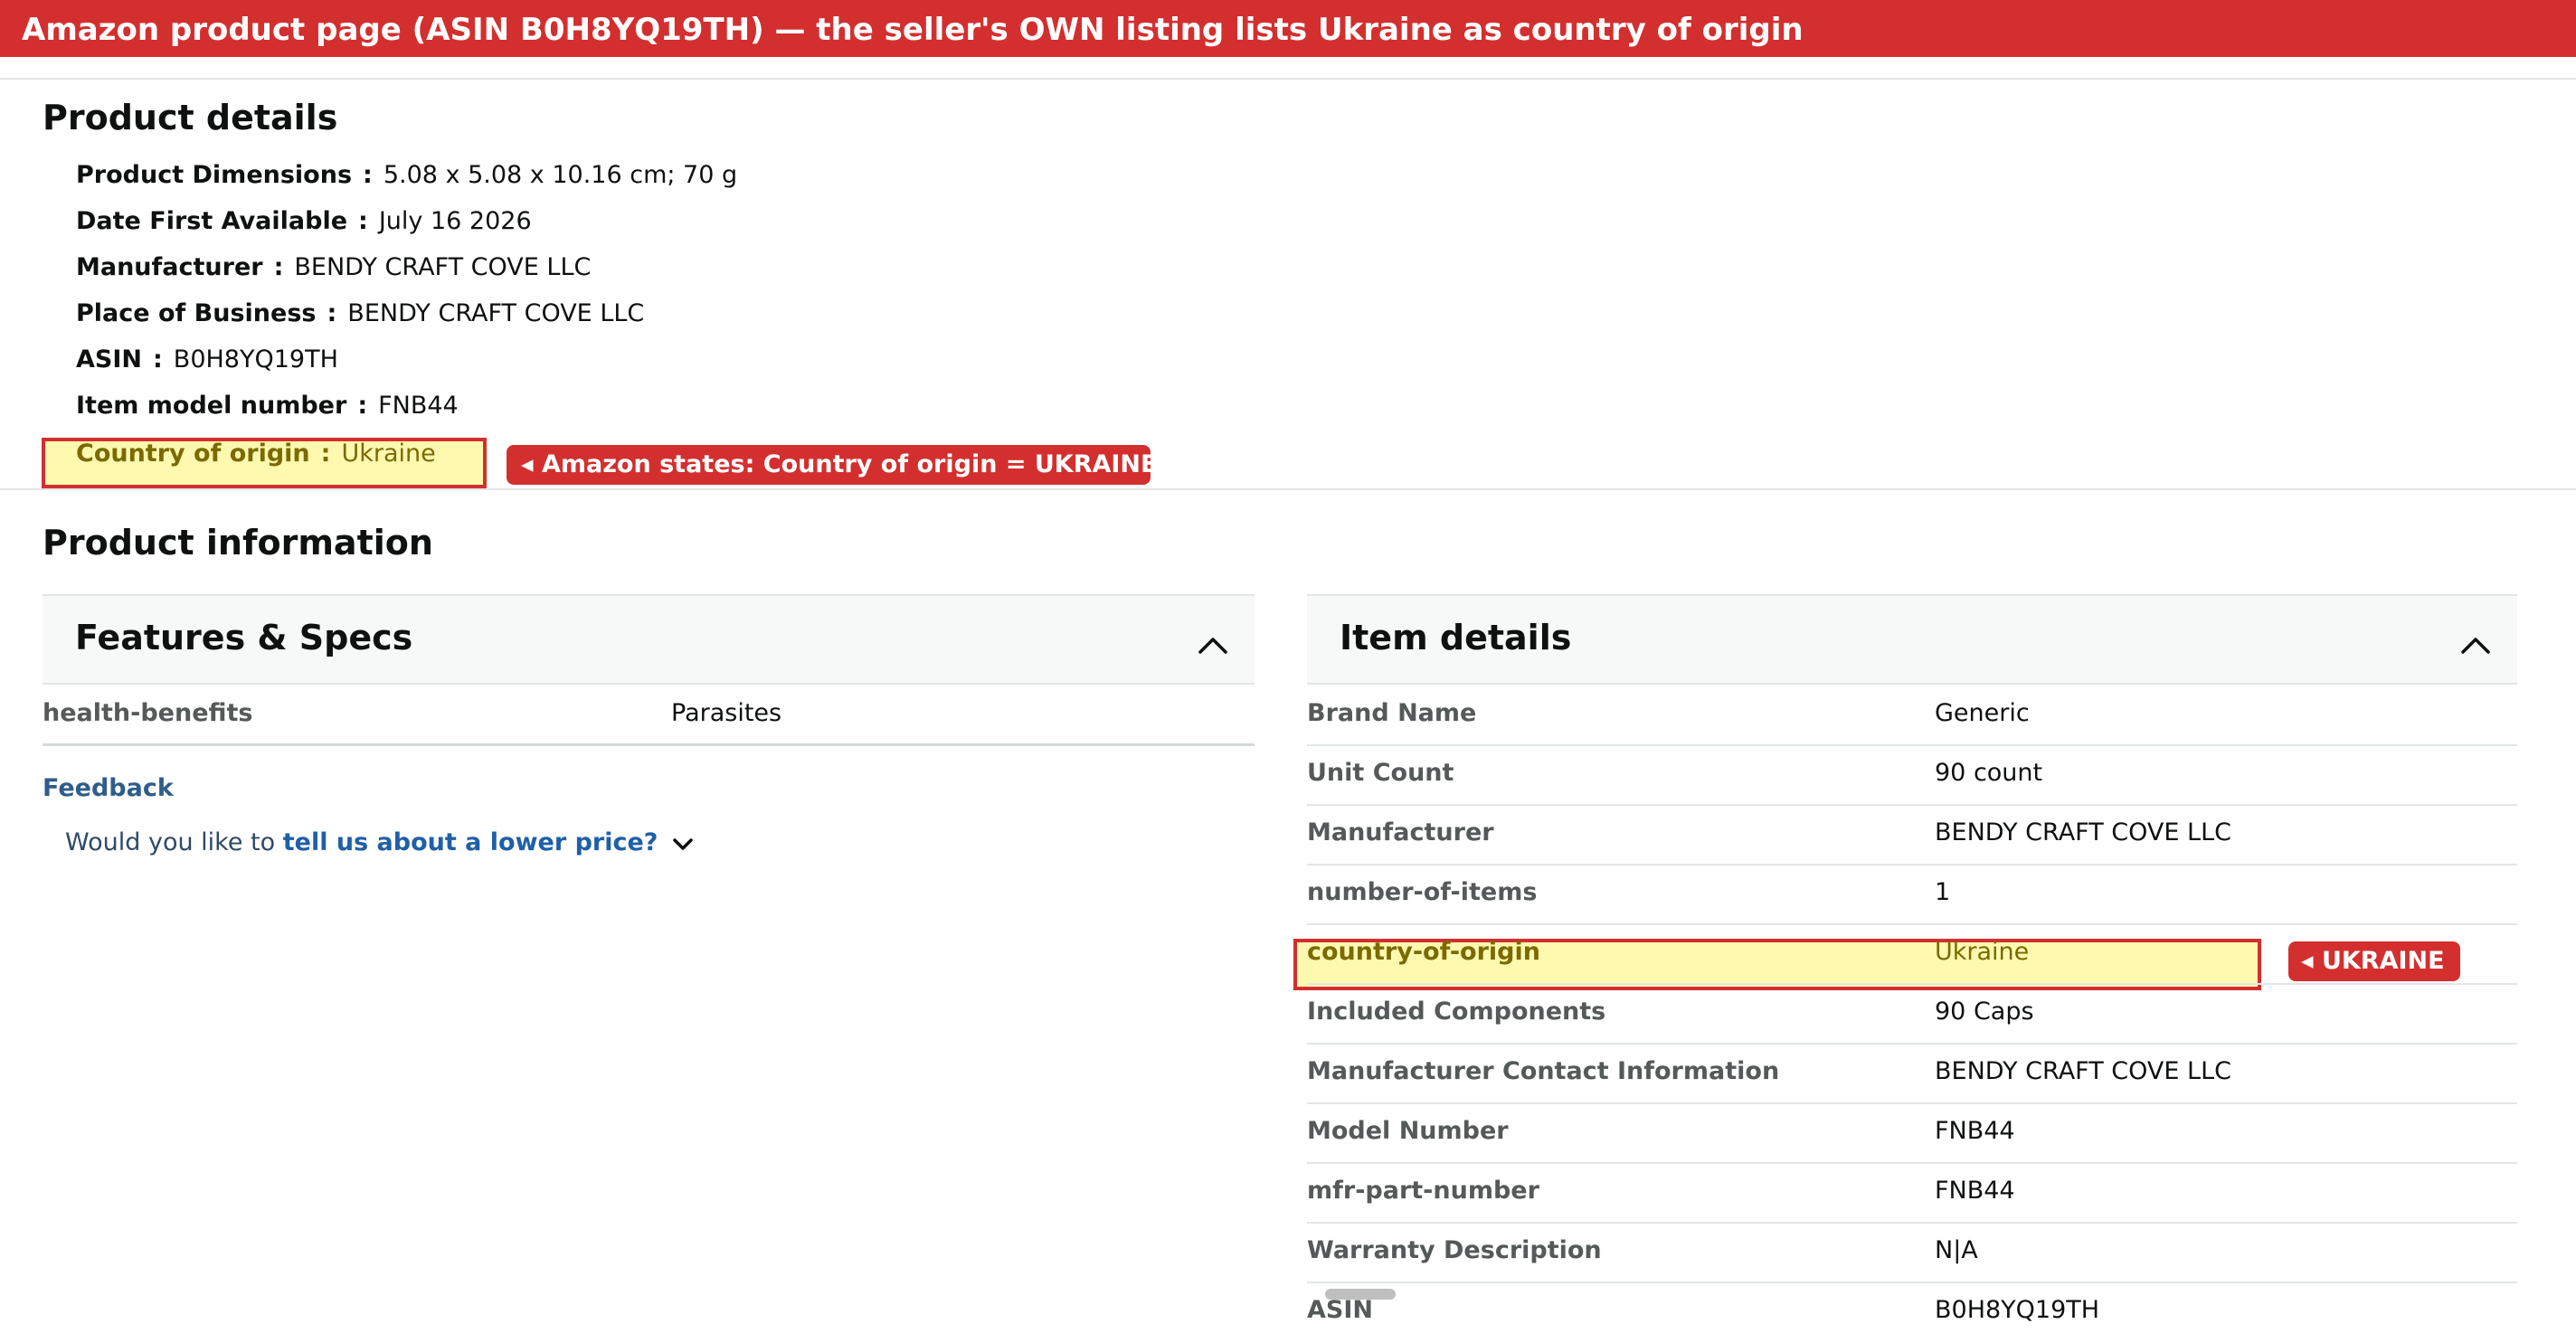 This screenshot has height=1343, width=2576. I want to click on item-key: number-of-items, so click(1423, 892).